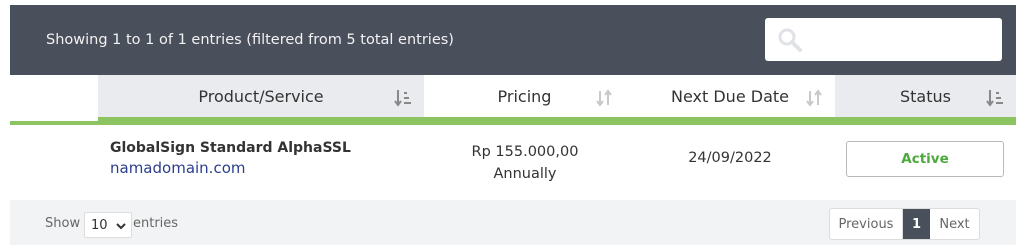 Image resolution: width=1024 pixels, height=245 pixels. I want to click on page-size-value: 10, so click(99, 225).